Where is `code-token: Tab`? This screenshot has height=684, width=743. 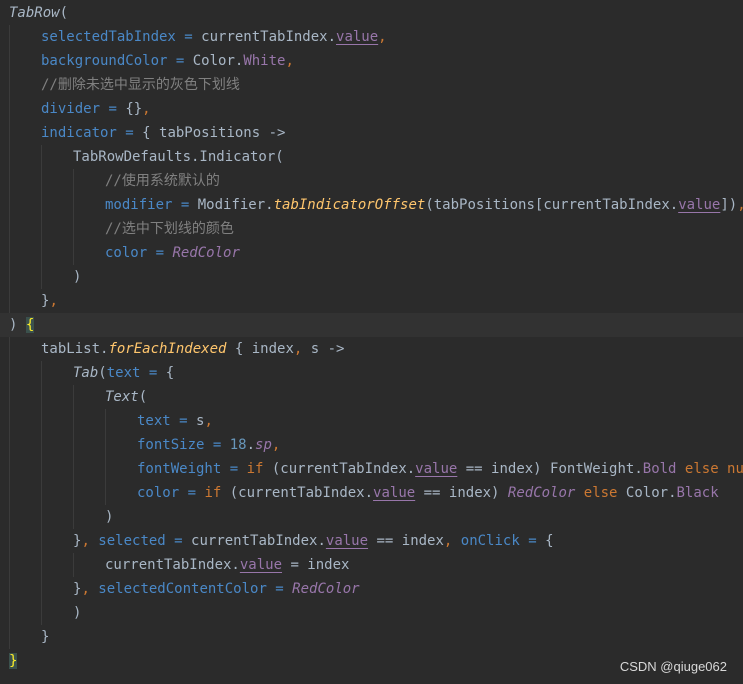 code-token: Tab is located at coordinates (86, 373).